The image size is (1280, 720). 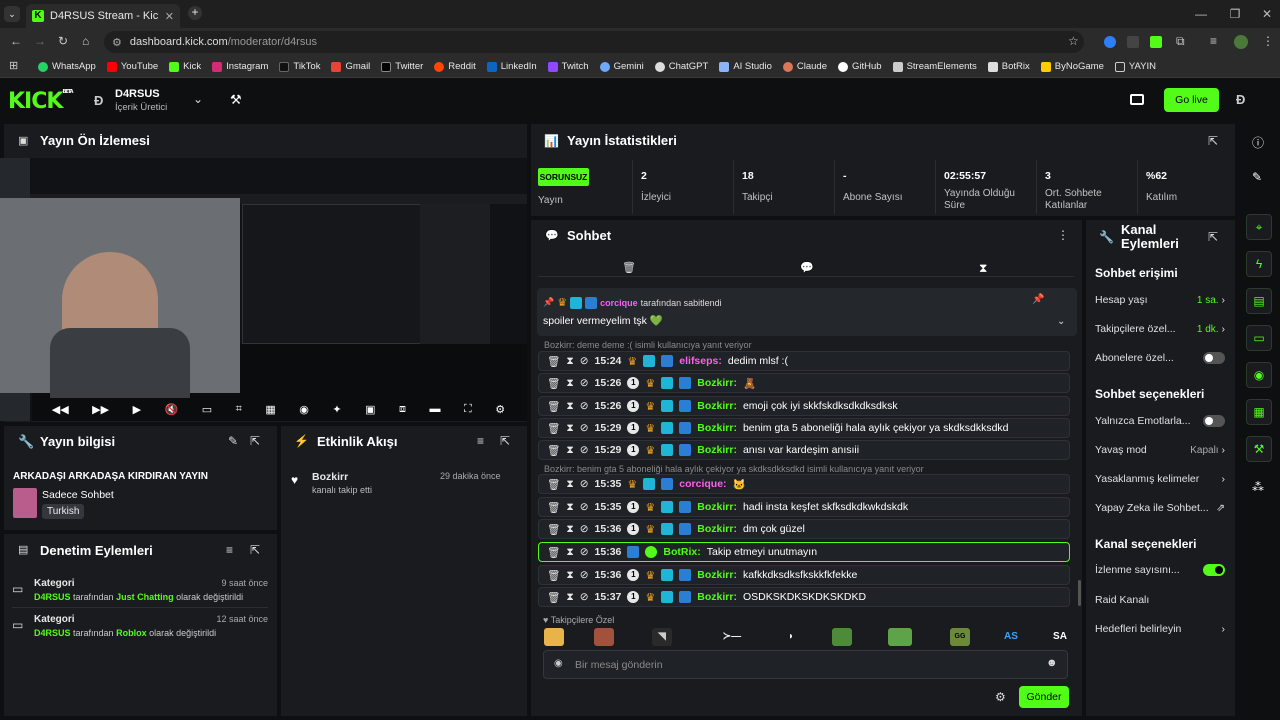 I want to click on profile-avatar, so click(x=1241, y=42).